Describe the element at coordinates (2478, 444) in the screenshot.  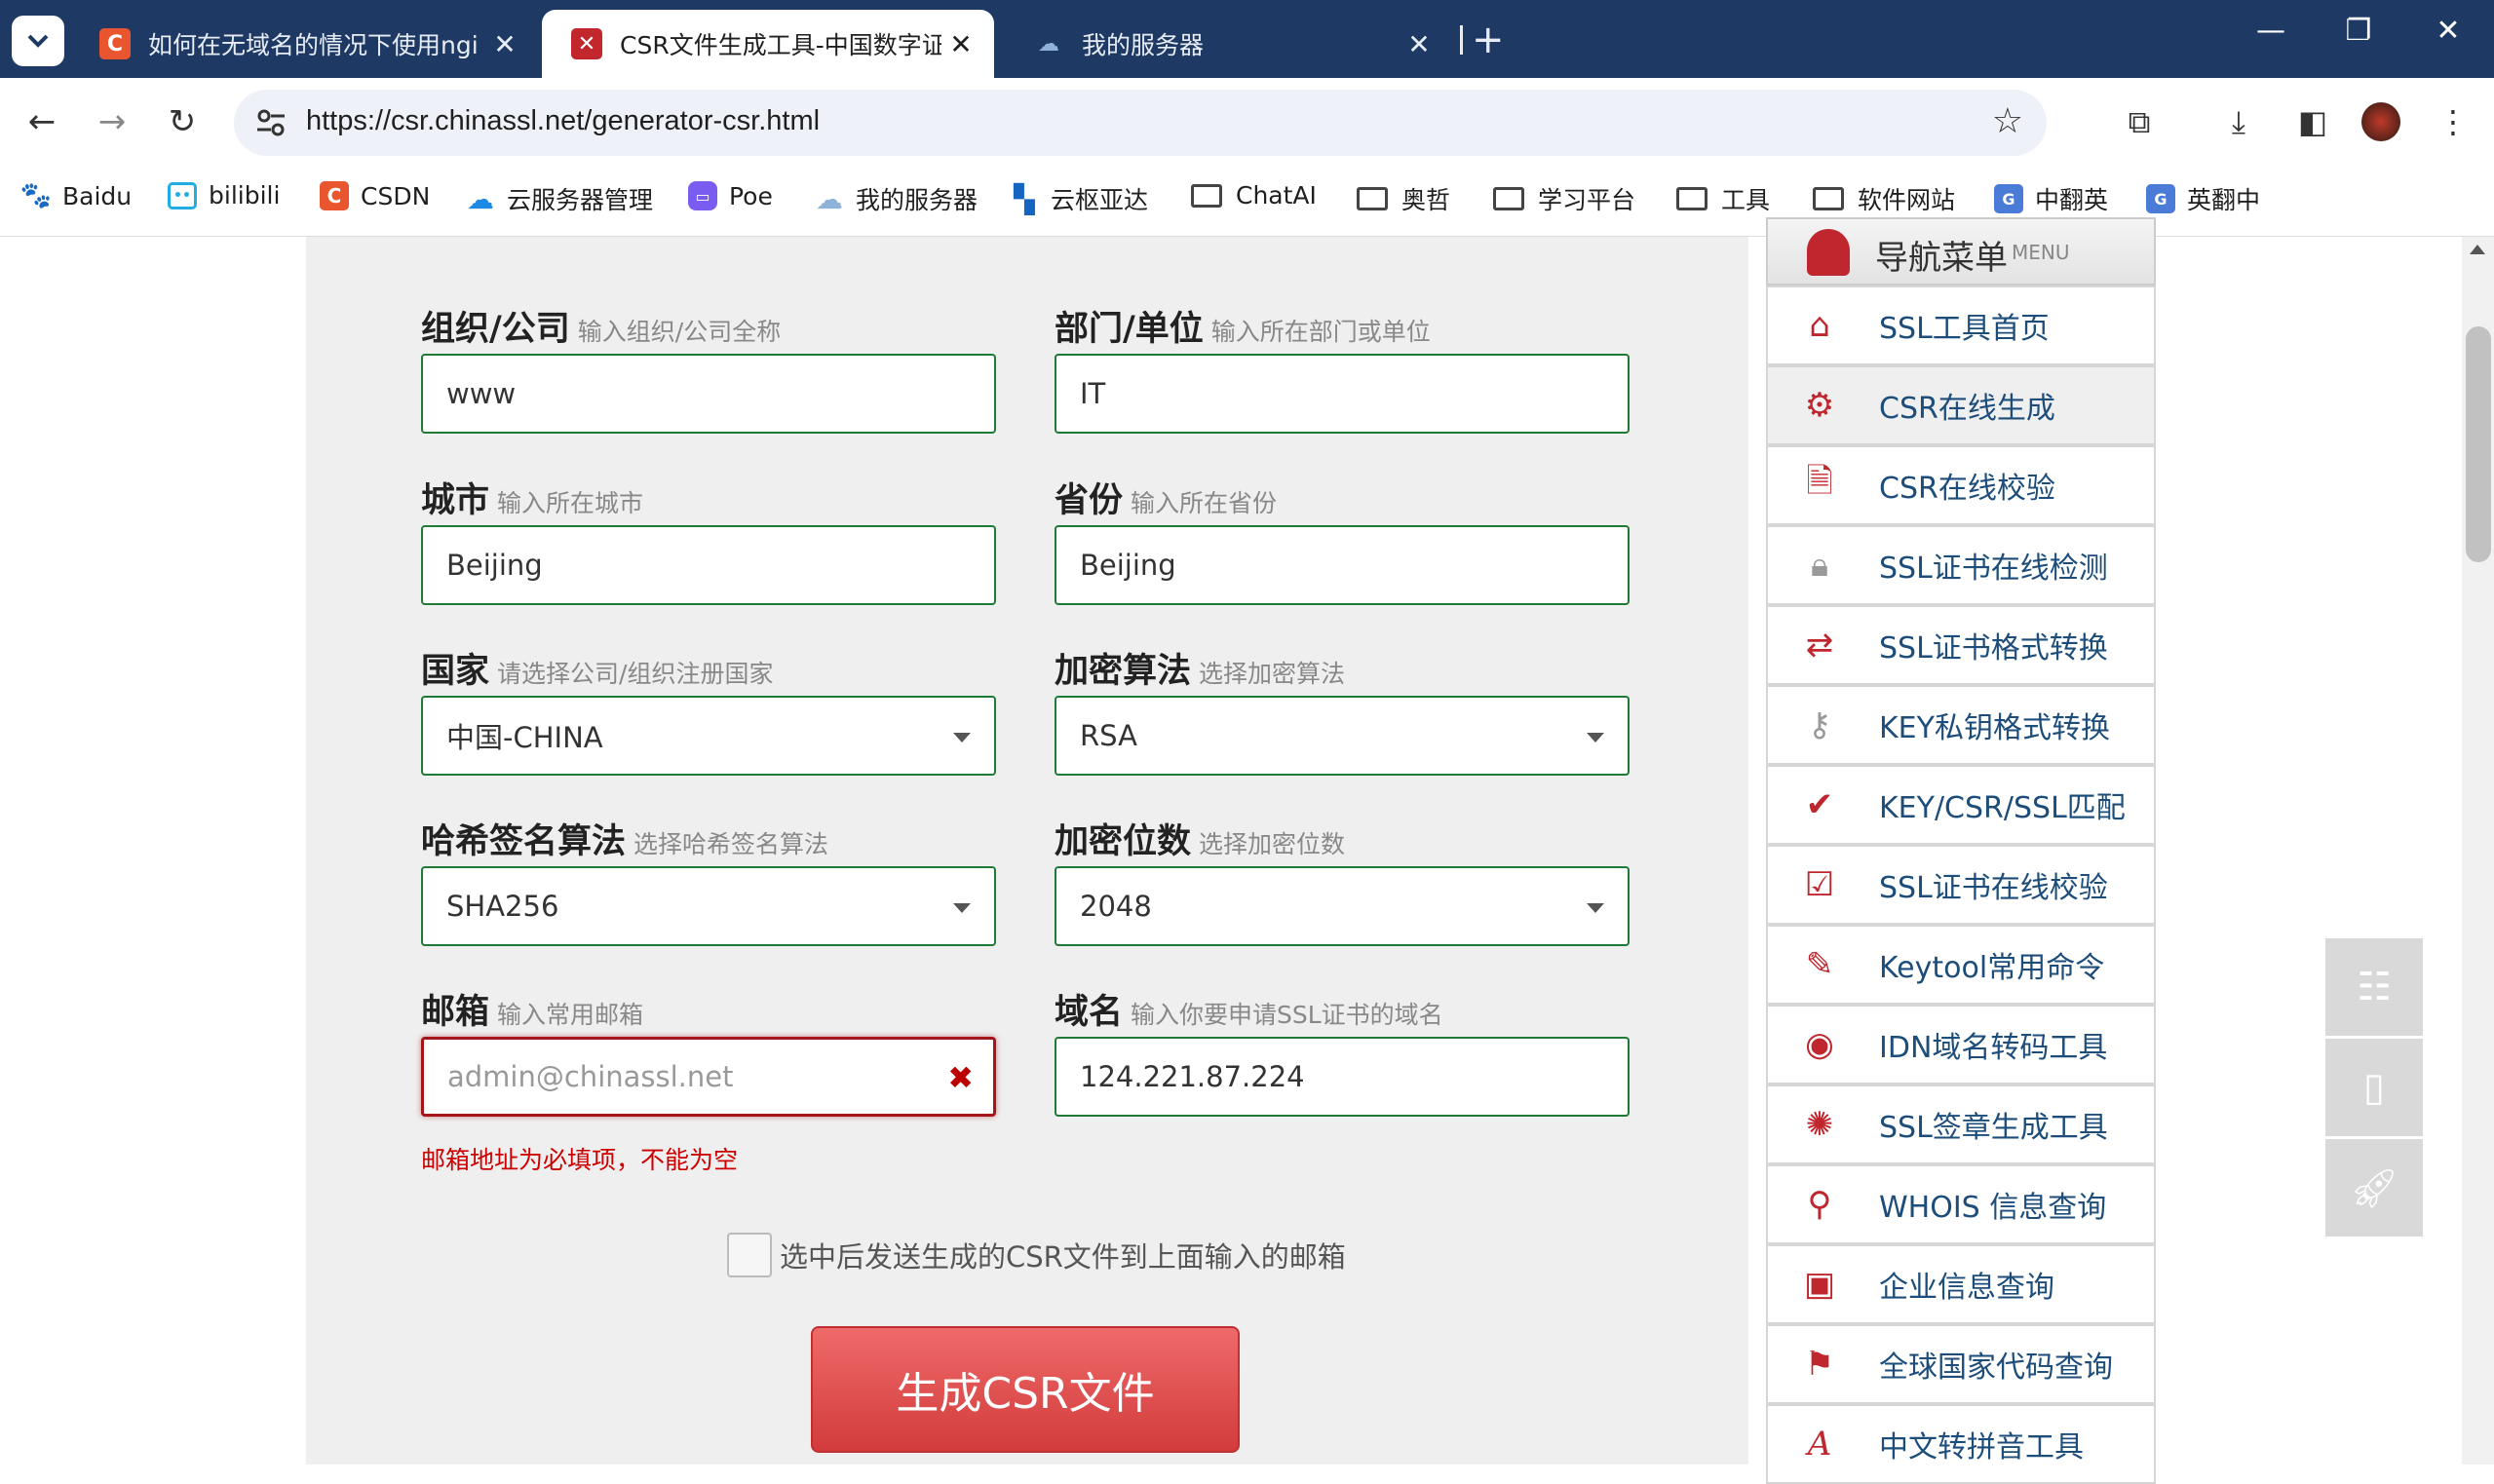
I see `scrollbar-thumb` at that location.